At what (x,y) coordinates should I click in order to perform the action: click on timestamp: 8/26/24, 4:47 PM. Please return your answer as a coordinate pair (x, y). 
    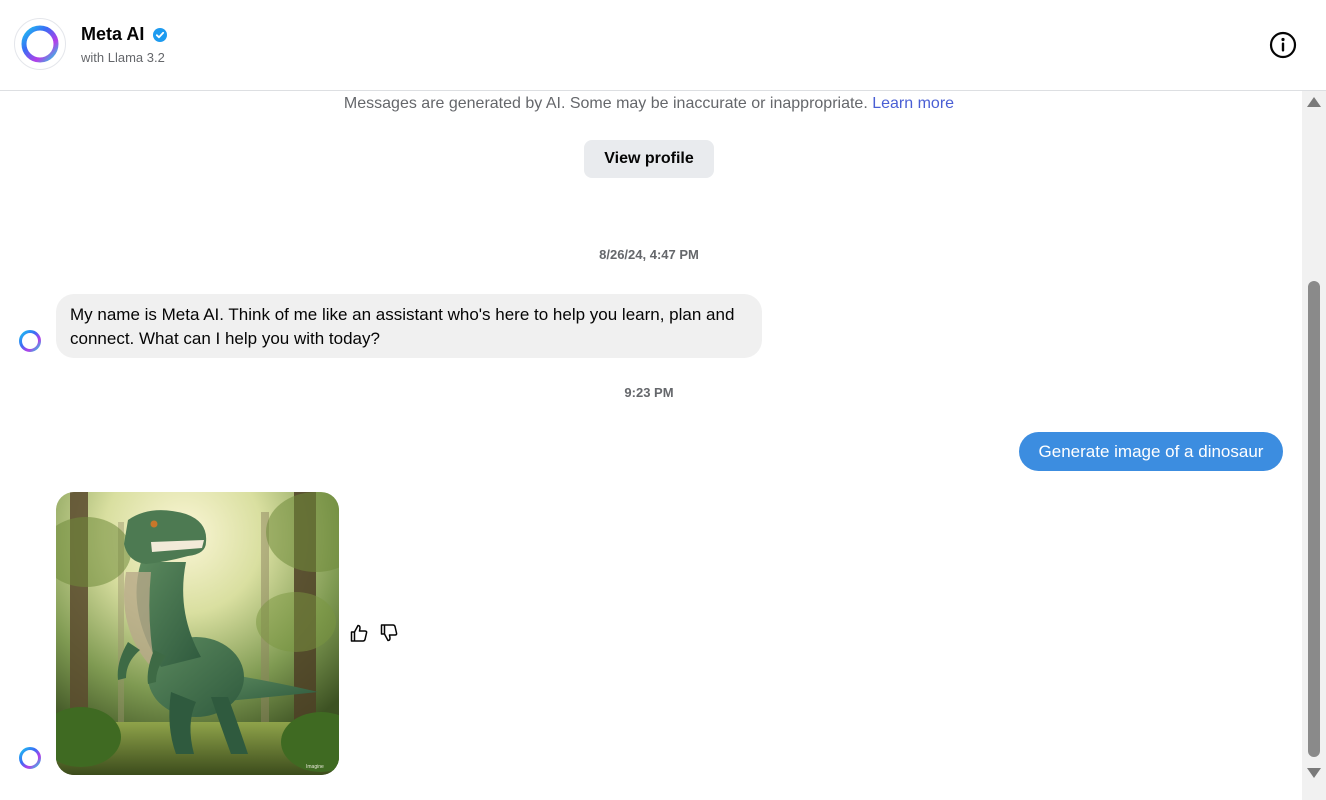
    Looking at the image, I should click on (649, 254).